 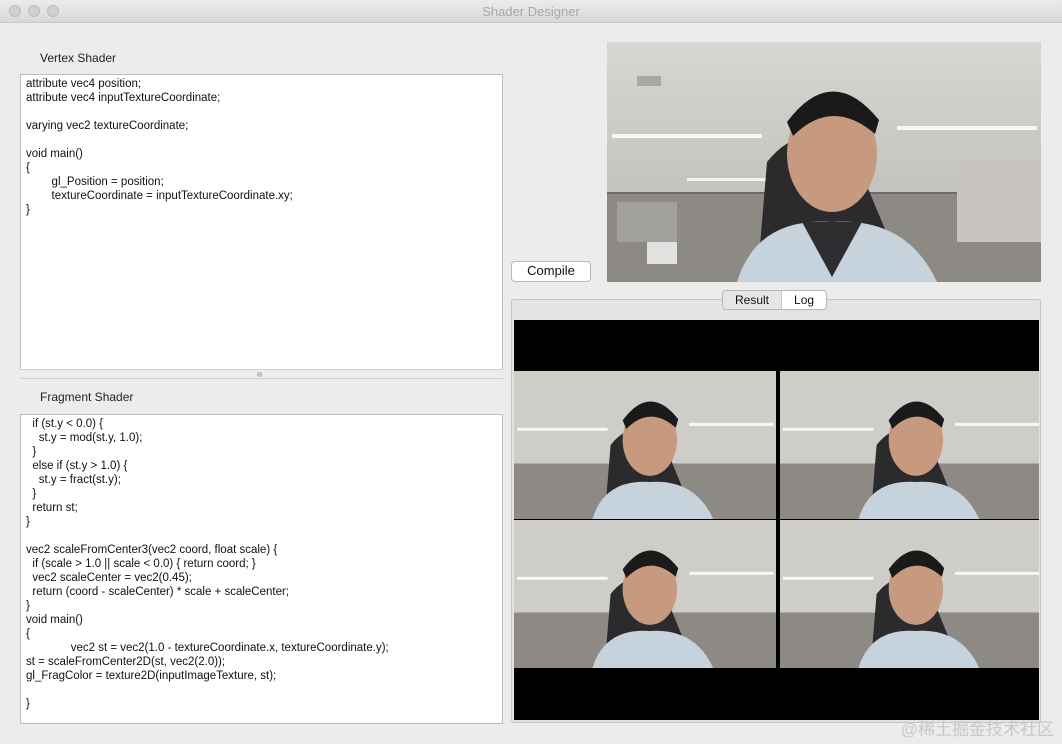 I want to click on divider-handle-icon, so click(x=259, y=374).